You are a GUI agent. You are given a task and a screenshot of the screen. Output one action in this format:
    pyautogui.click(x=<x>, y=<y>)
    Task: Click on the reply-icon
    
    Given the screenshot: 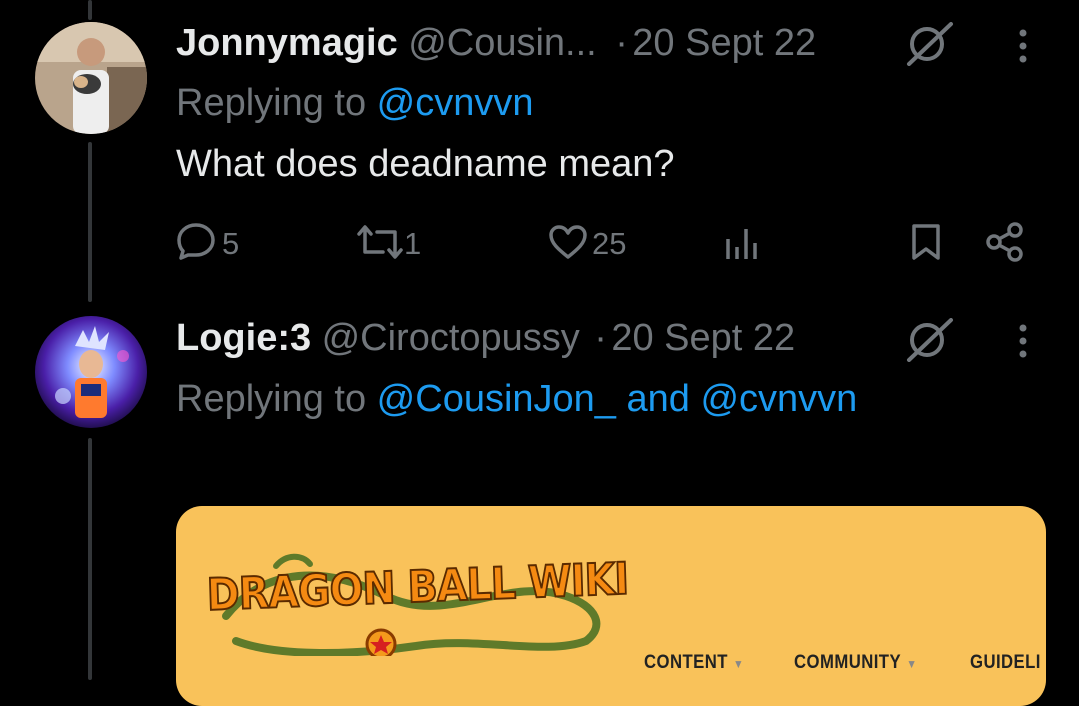 What is the action you would take?
    pyautogui.click(x=196, y=241)
    